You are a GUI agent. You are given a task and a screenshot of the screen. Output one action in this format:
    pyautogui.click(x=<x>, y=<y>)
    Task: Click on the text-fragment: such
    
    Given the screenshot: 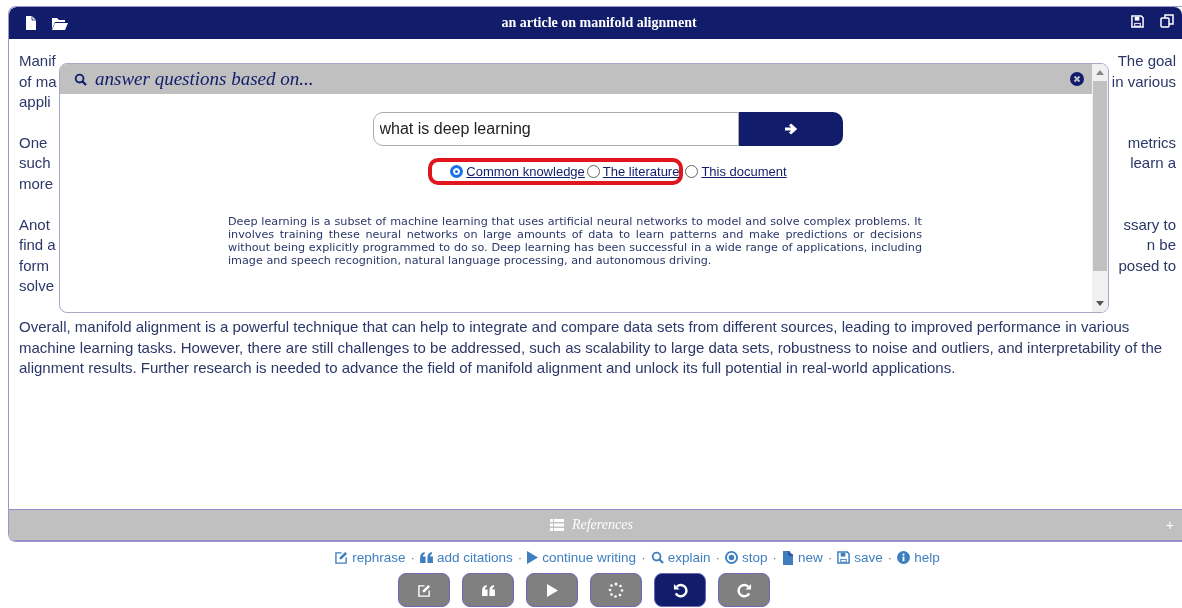 What is the action you would take?
    pyautogui.click(x=35, y=163)
    